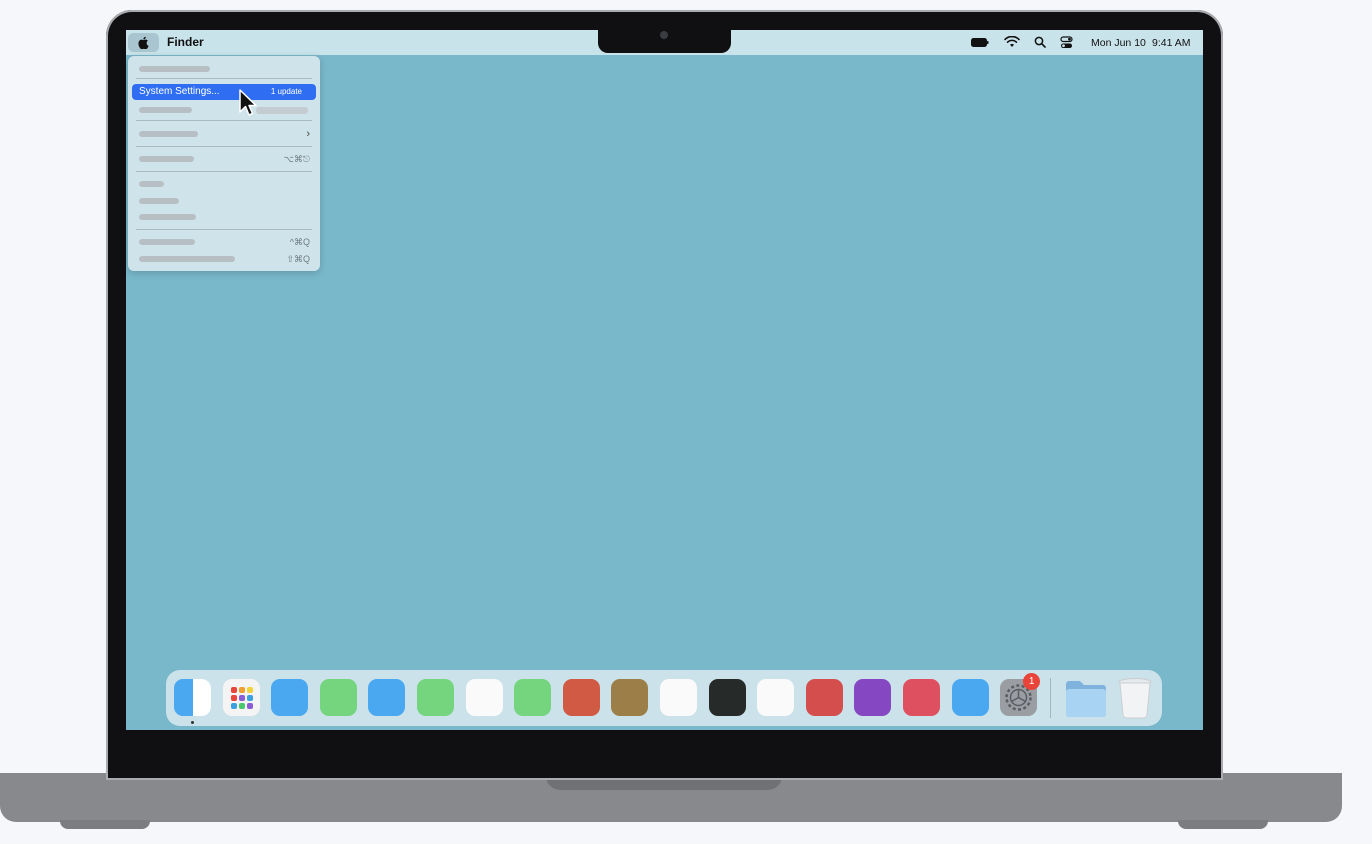 The image size is (1372, 844). Describe the element at coordinates (1040, 42) in the screenshot. I see `search-icon` at that location.